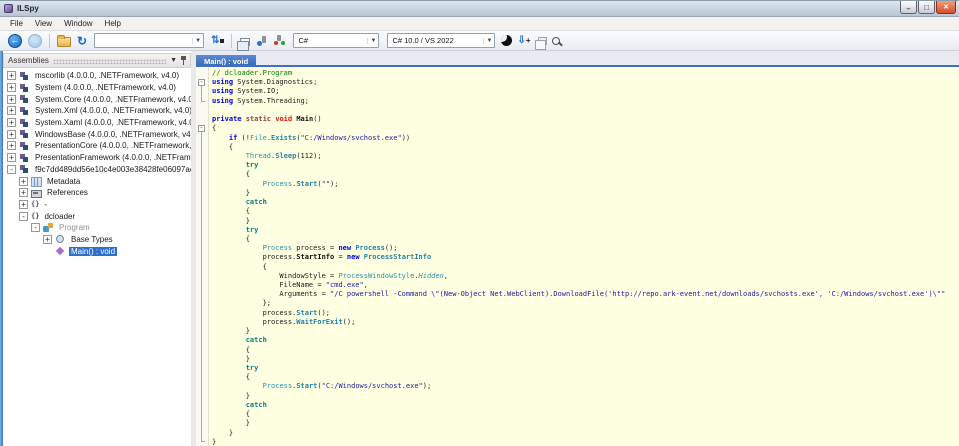  What do you see at coordinates (115, 23) in the screenshot?
I see `menu-help: Help` at bounding box center [115, 23].